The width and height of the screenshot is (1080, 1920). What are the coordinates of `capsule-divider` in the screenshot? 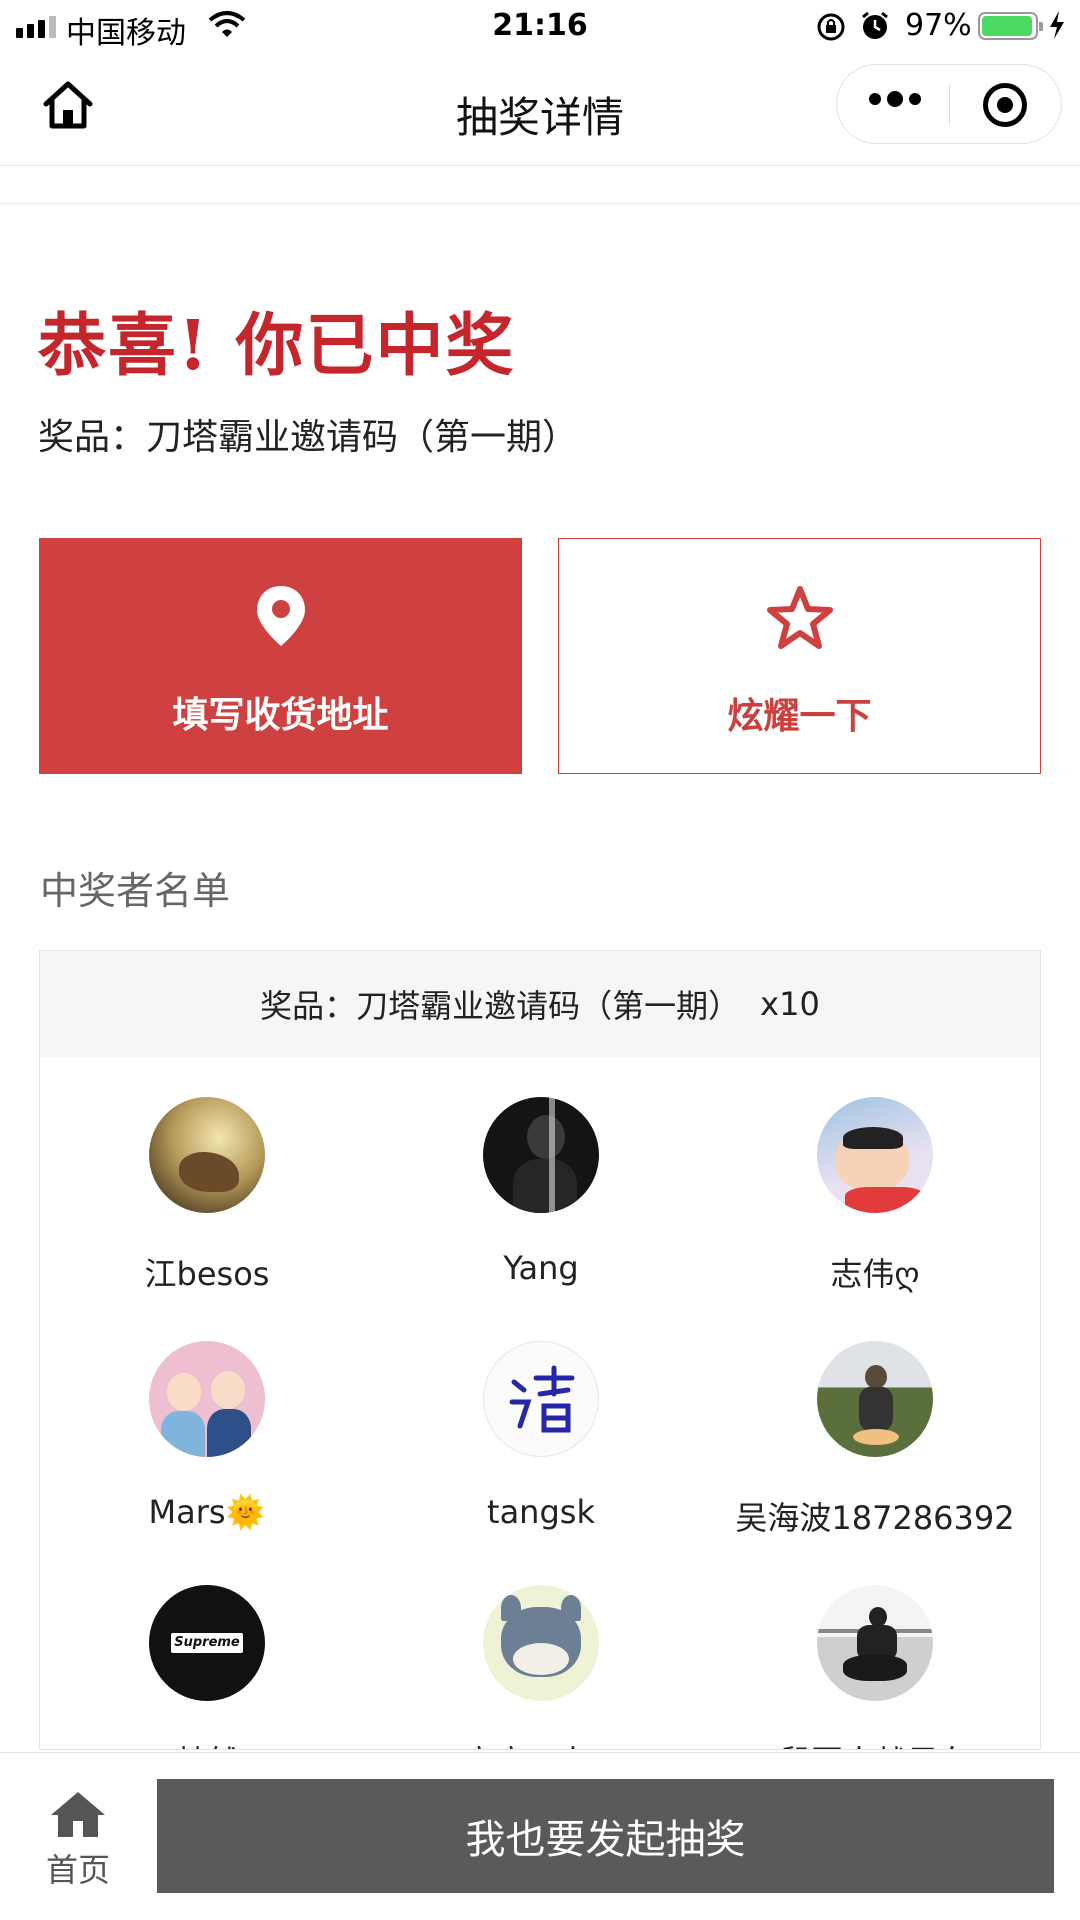 It's located at (949, 105).